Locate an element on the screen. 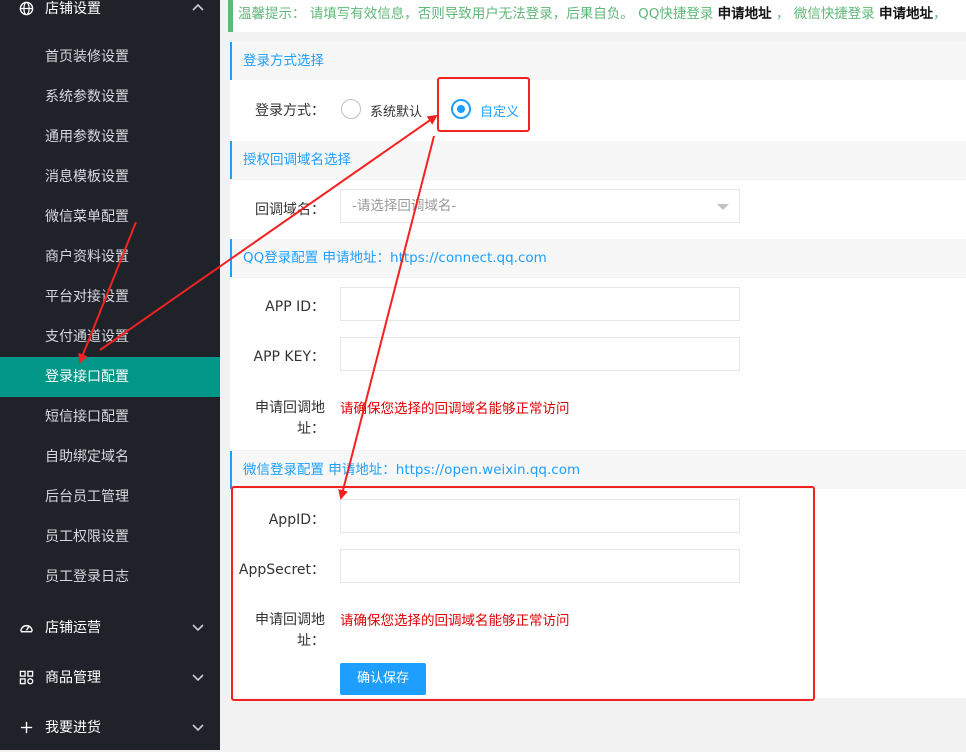  qq-app-key-input is located at coordinates (540, 354).